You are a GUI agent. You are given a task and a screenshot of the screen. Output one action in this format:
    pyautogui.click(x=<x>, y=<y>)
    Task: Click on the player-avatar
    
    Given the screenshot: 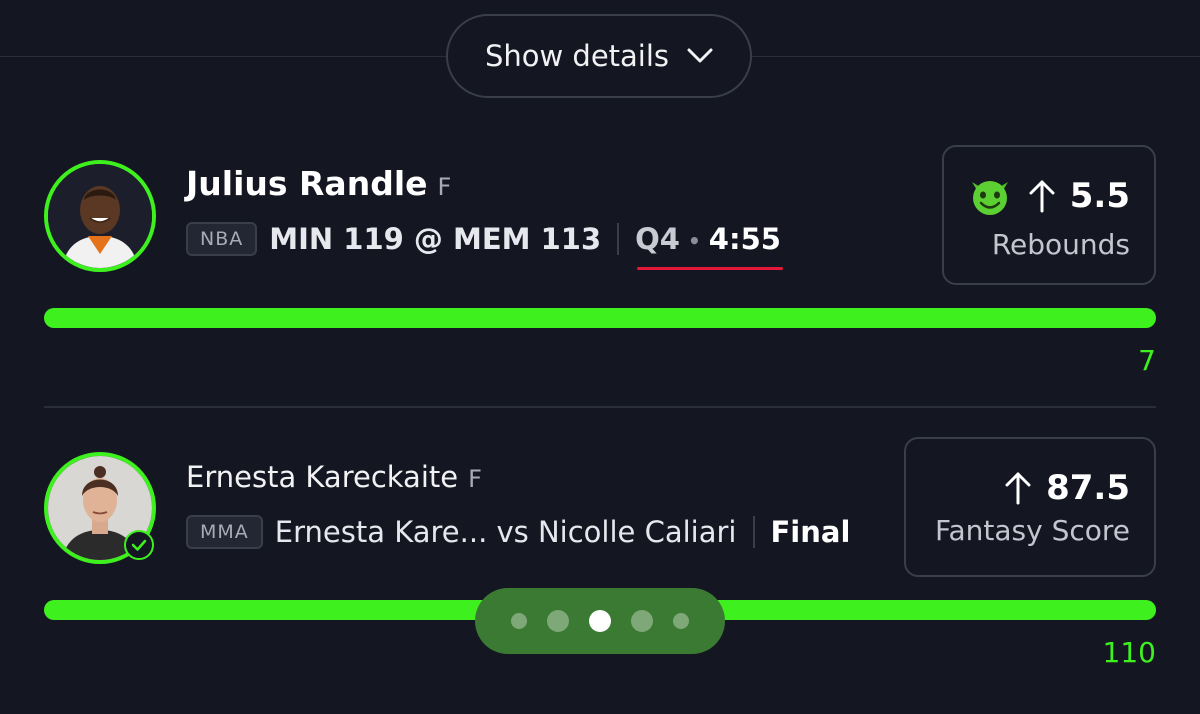 What is the action you would take?
    pyautogui.click(x=100, y=216)
    